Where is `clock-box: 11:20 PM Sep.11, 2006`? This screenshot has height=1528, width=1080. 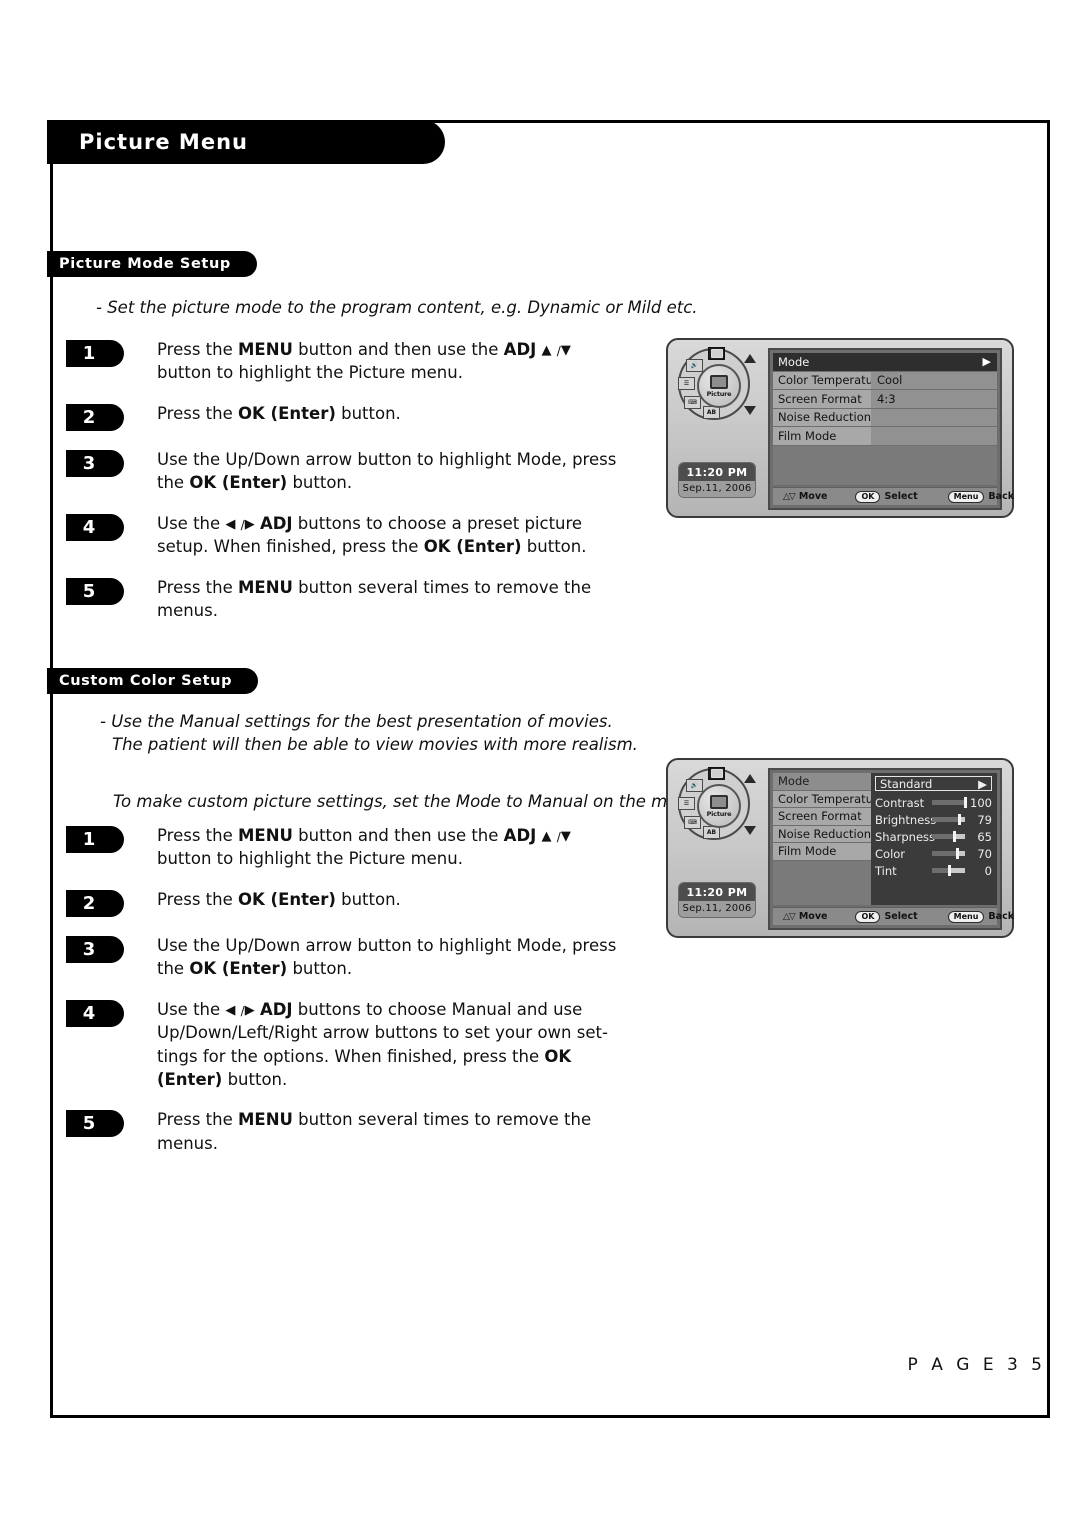 clock-box: 11:20 PM Sep.11, 2006 is located at coordinates (717, 480).